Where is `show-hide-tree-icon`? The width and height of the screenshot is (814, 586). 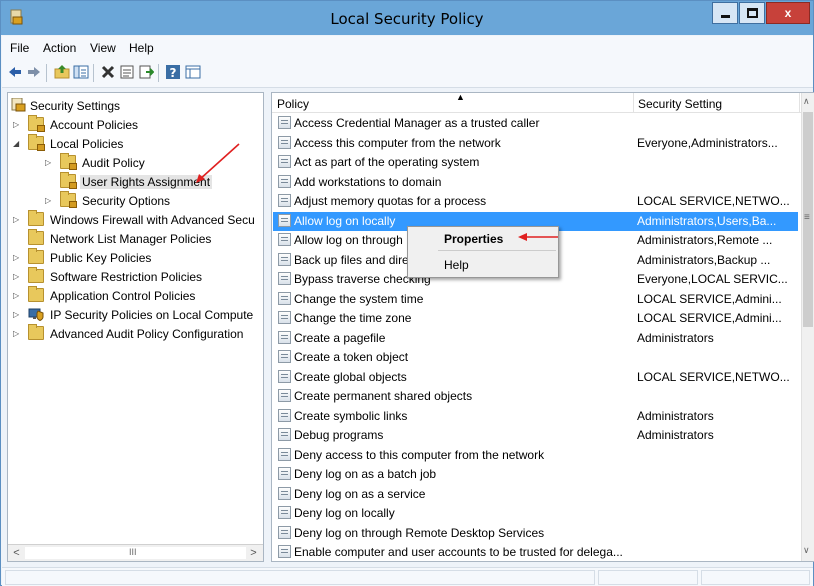
show-hide-tree-icon is located at coordinates (81, 72).